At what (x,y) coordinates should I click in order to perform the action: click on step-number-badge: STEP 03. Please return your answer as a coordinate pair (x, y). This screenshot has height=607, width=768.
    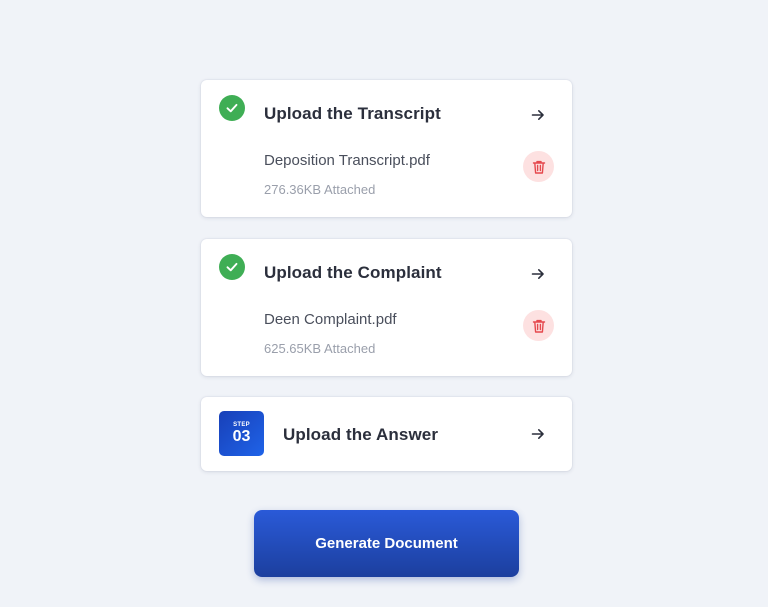
    Looking at the image, I should click on (241, 433).